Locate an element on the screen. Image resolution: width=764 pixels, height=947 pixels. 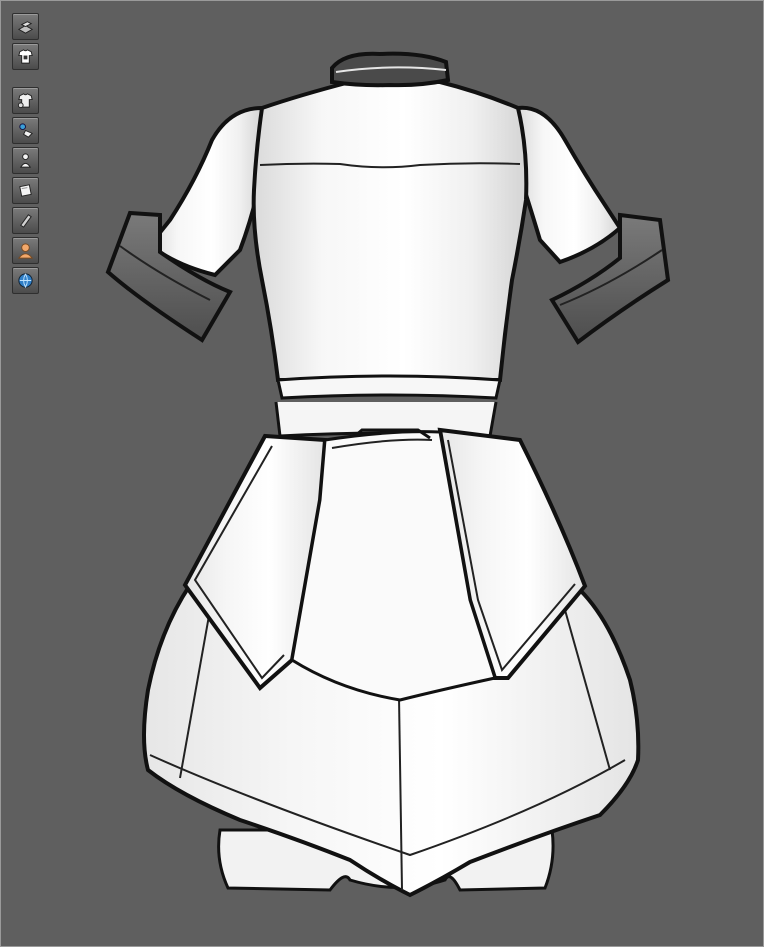
left-sleeve is located at coordinates (205, 191).